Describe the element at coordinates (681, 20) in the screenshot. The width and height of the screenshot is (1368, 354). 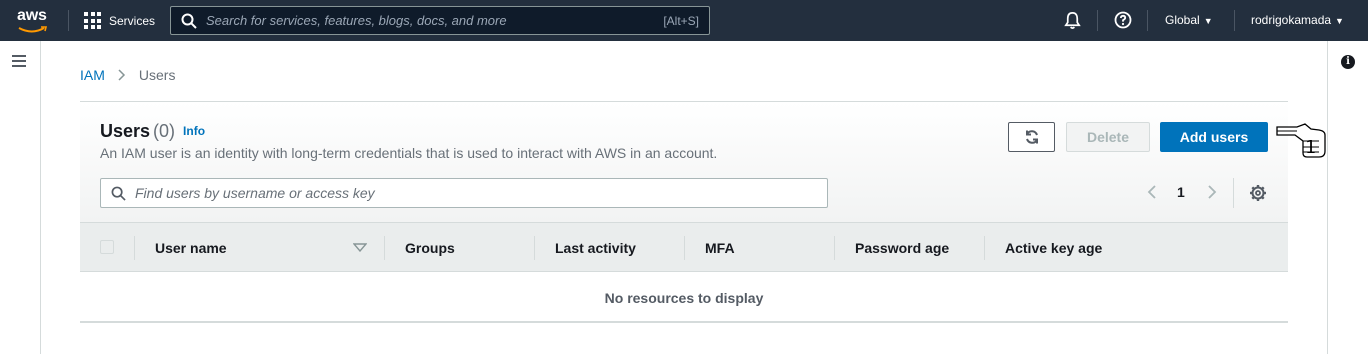
I see `search-shortcut-hint: [Alt+S]` at that location.